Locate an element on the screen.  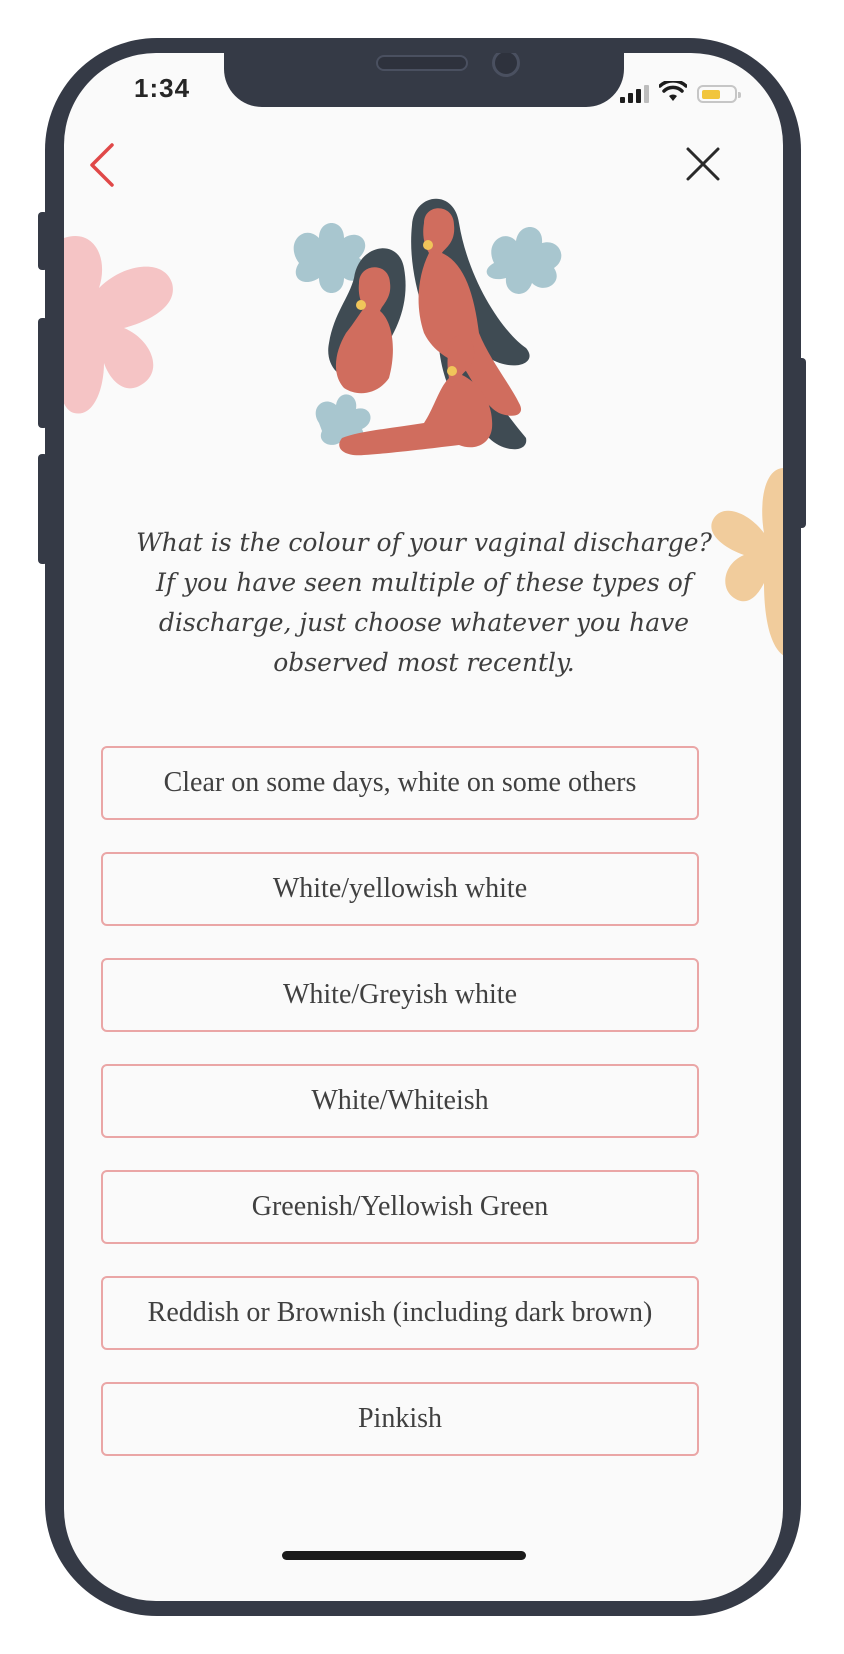
home-indicator is located at coordinates (404, 1555).